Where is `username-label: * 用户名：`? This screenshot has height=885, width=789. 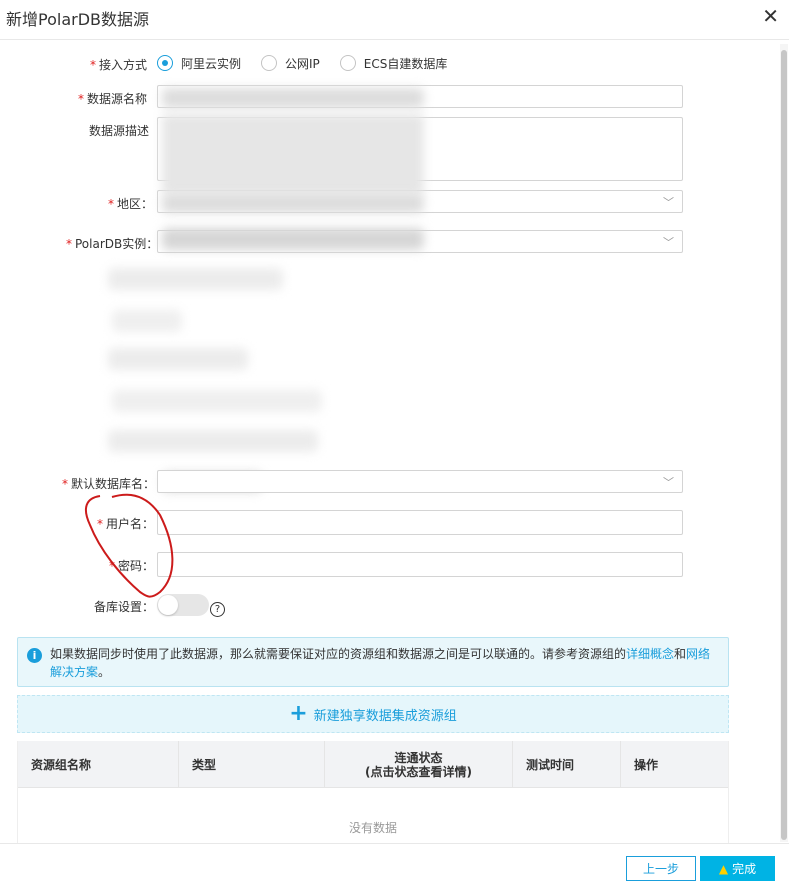 username-label: * 用户名： is located at coordinates (126, 524).